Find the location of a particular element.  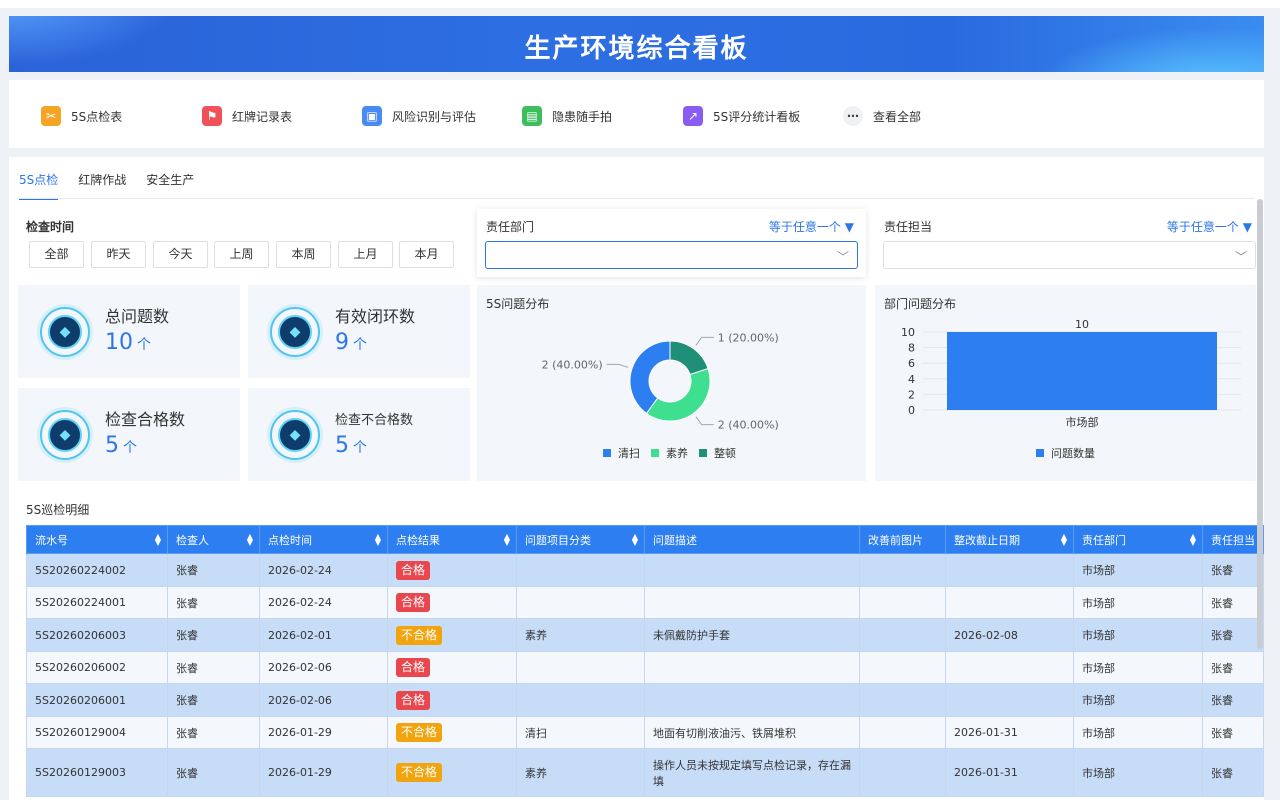

cell-serial-number: 5S20260206003 is located at coordinates (97, 635).